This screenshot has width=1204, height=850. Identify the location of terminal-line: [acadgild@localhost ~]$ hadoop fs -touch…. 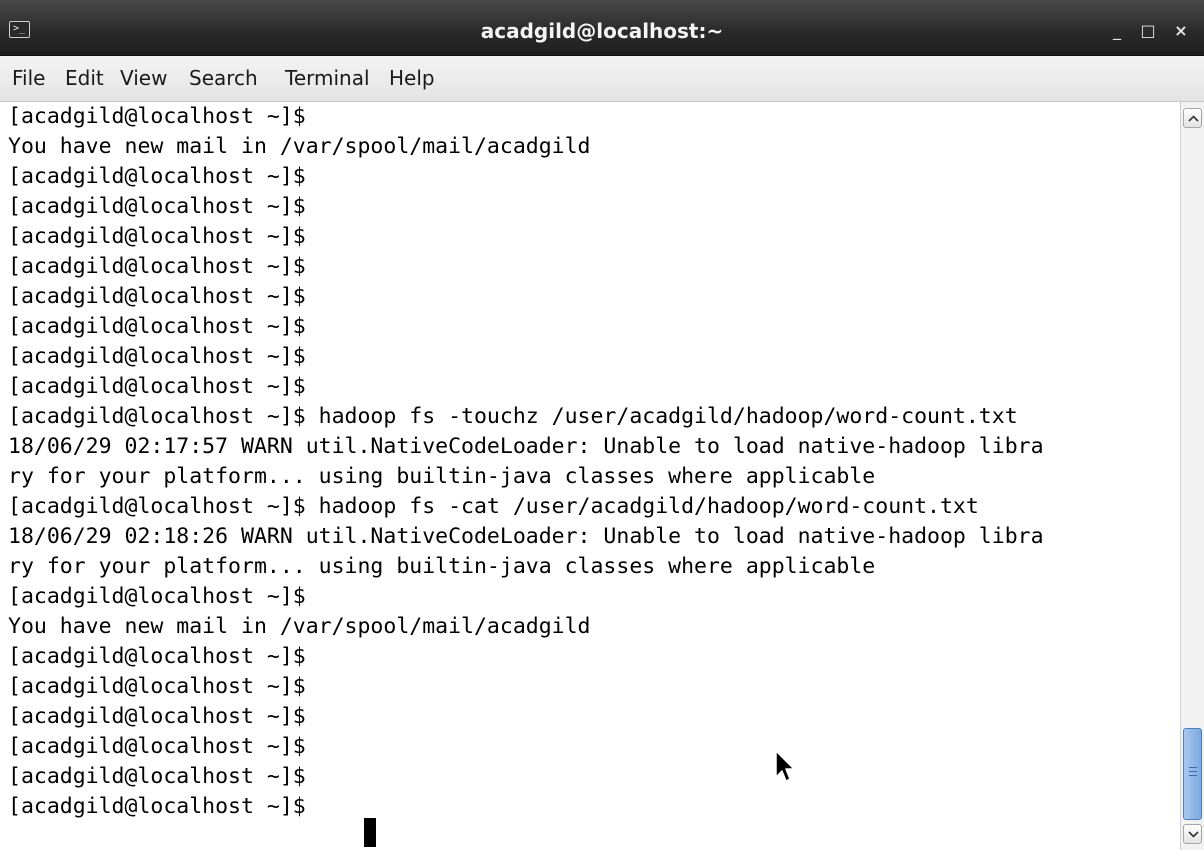
(513, 416).